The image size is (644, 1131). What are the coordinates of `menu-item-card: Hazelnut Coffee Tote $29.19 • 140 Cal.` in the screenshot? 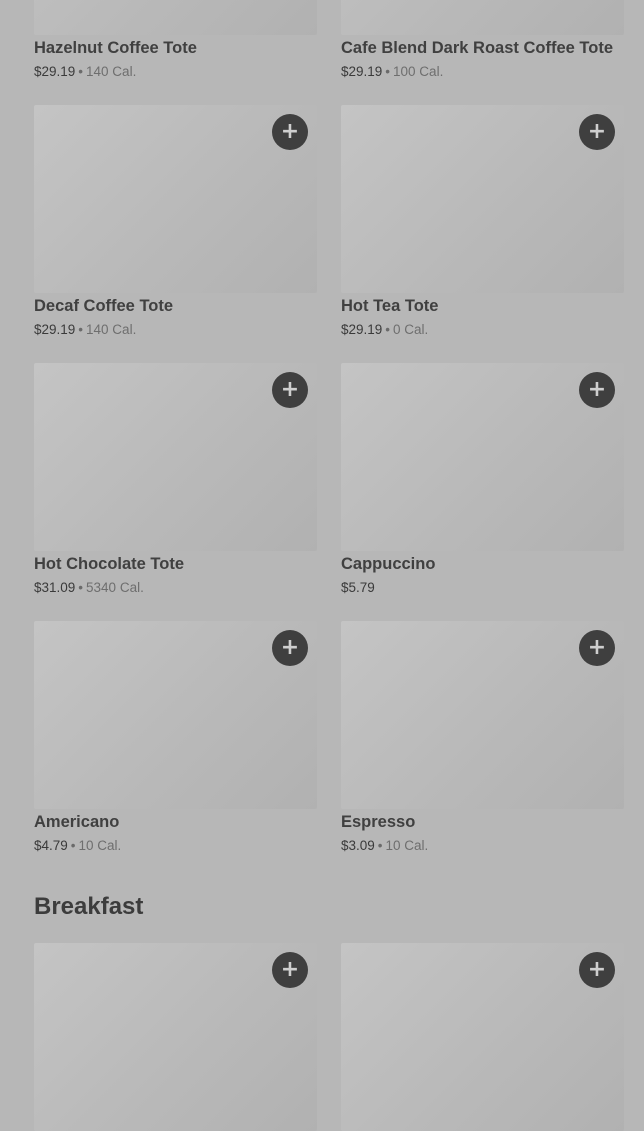 It's located at (175, 39).